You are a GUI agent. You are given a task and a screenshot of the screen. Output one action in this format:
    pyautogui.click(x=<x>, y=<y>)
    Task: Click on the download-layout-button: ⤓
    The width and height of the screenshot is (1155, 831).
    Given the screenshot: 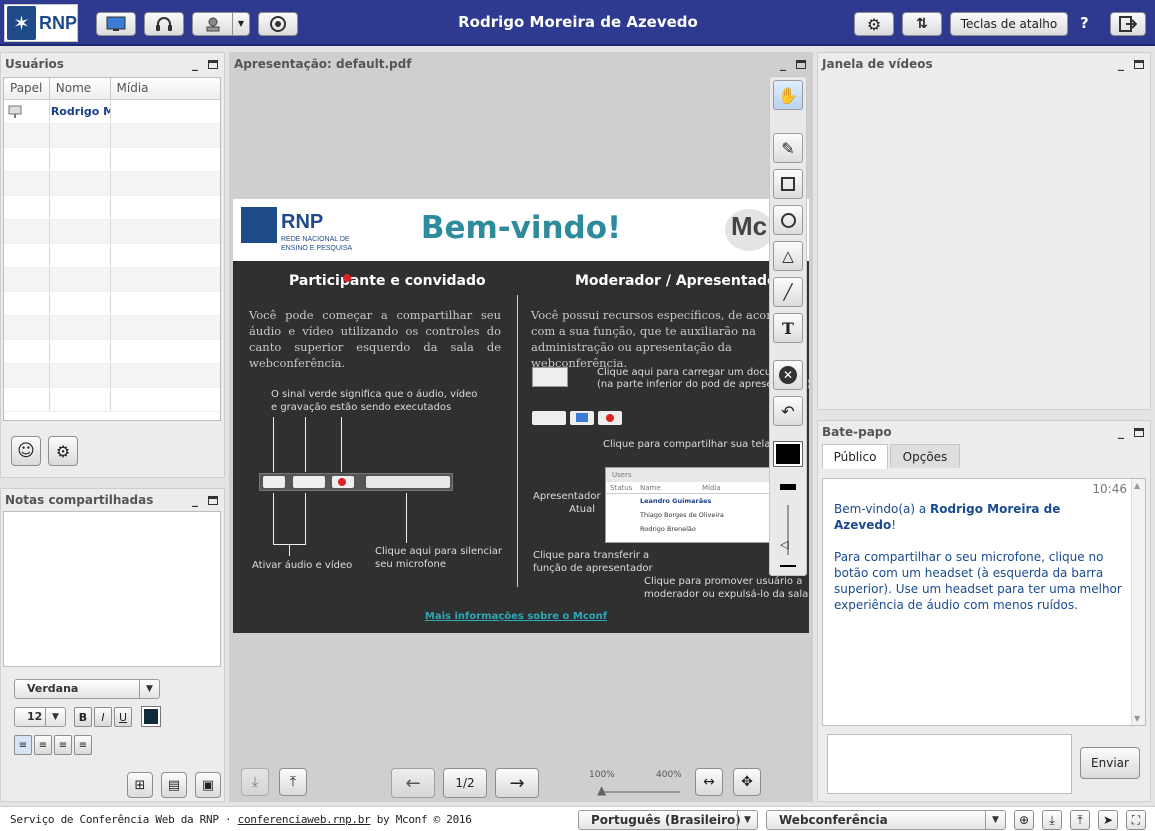 What is the action you would take?
    pyautogui.click(x=1052, y=820)
    